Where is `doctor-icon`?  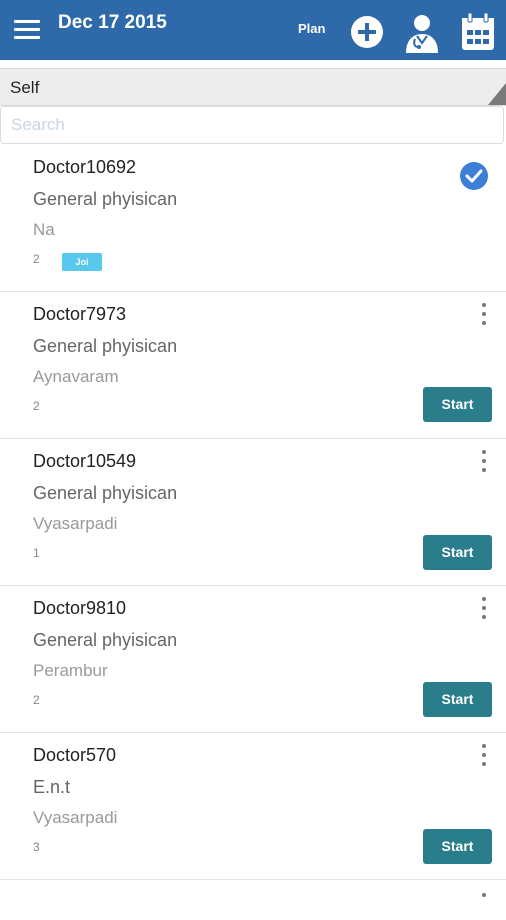
doctor-icon is located at coordinates (422, 32).